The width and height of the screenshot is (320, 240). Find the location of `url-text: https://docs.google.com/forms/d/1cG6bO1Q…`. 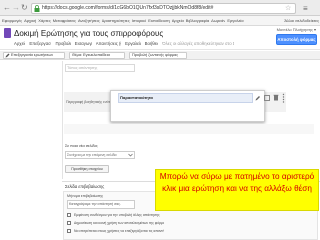

url-text: https://docs.google.com/forms/d/1cG6bO1Q… is located at coordinates (162, 8).